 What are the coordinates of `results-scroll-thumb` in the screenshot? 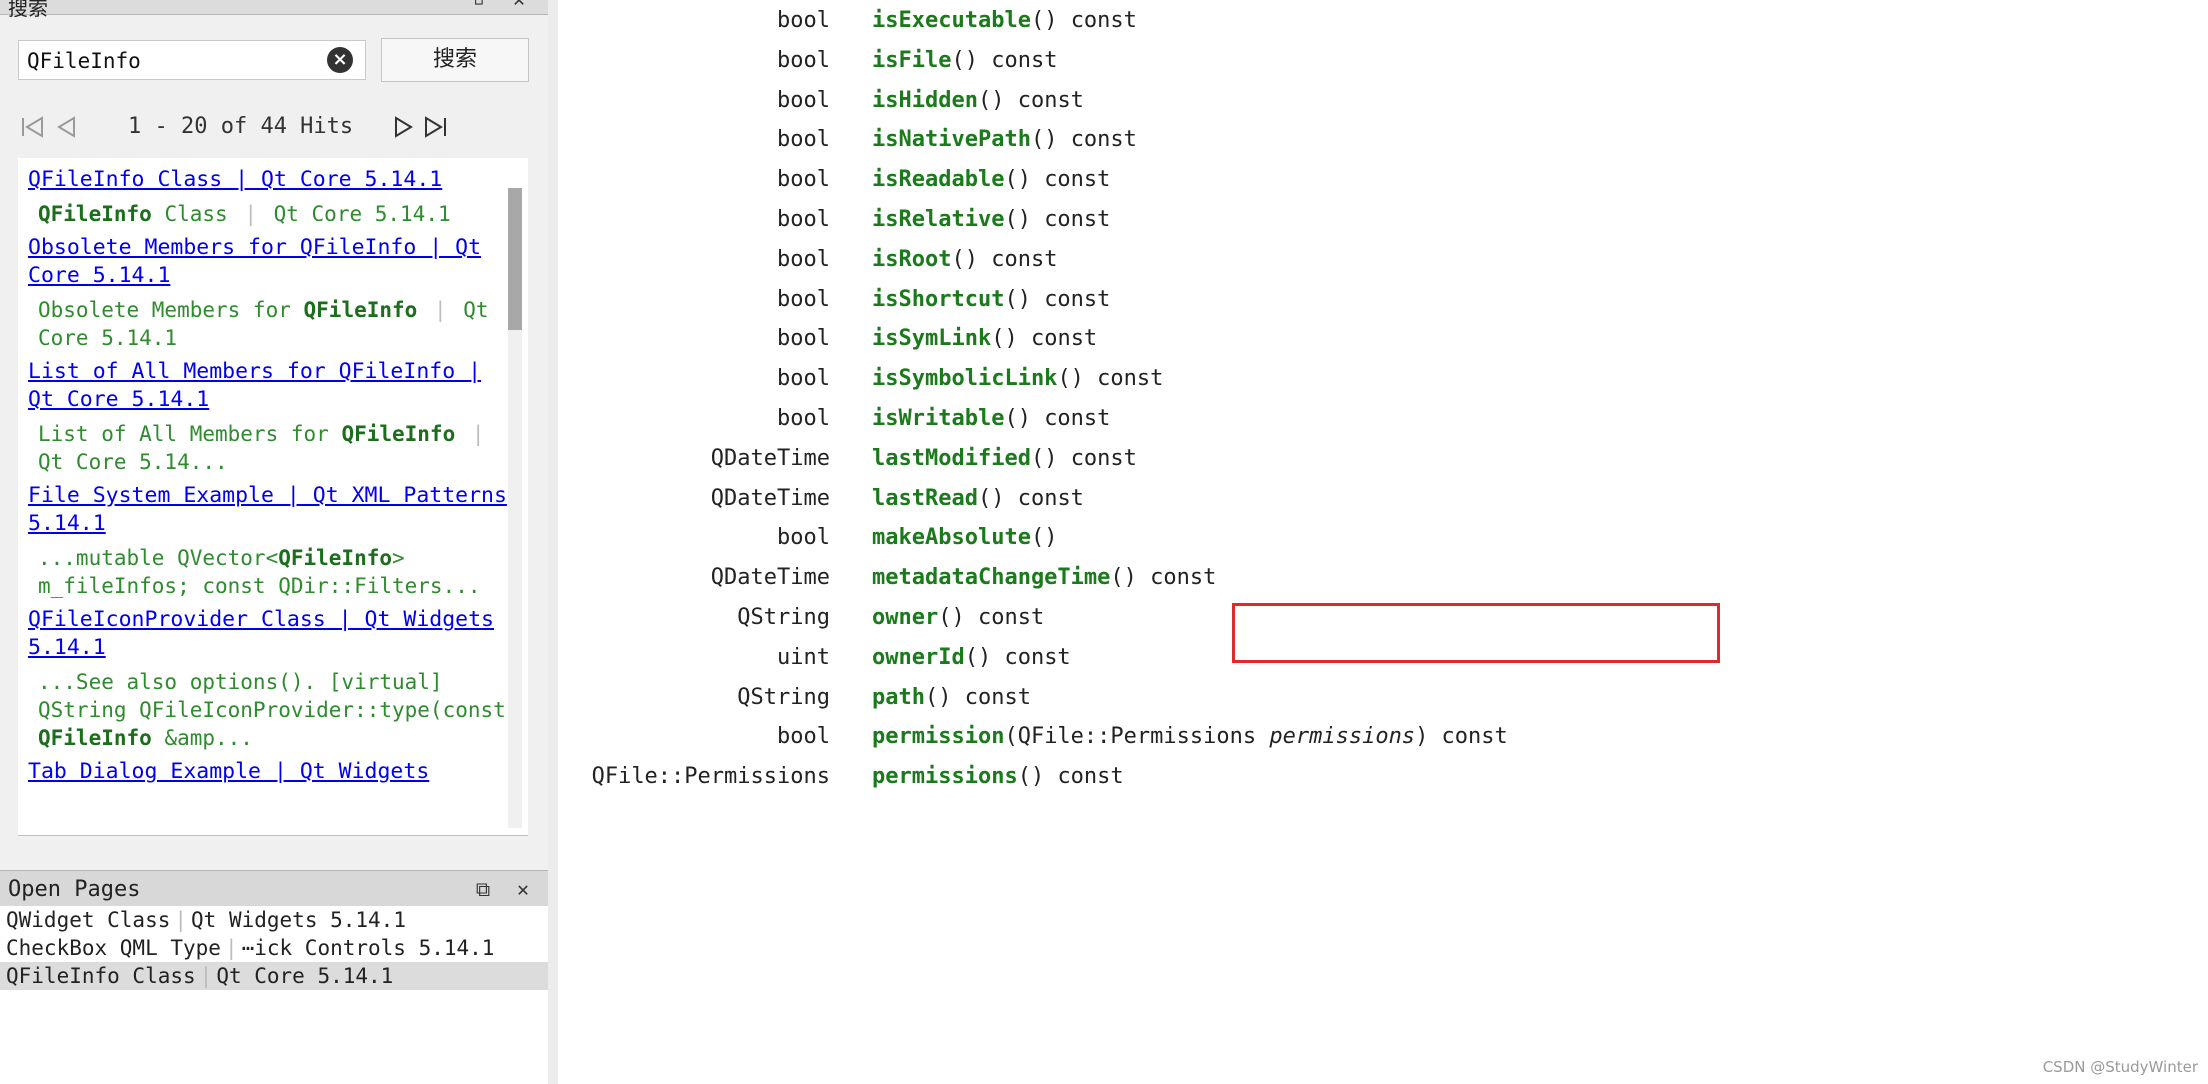 It's located at (515, 259).